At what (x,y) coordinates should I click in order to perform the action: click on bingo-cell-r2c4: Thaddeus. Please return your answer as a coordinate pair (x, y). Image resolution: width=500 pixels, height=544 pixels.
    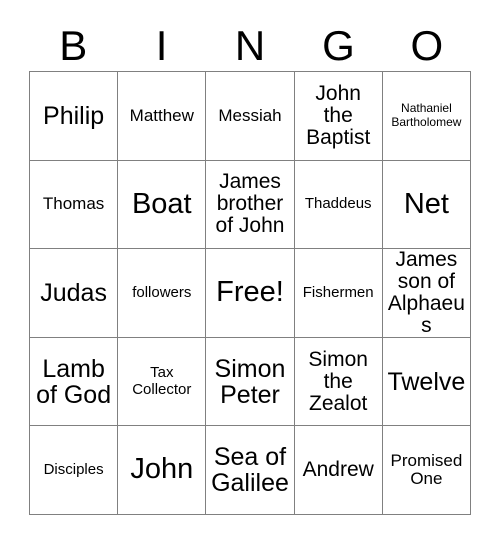
    Looking at the image, I should click on (338, 205).